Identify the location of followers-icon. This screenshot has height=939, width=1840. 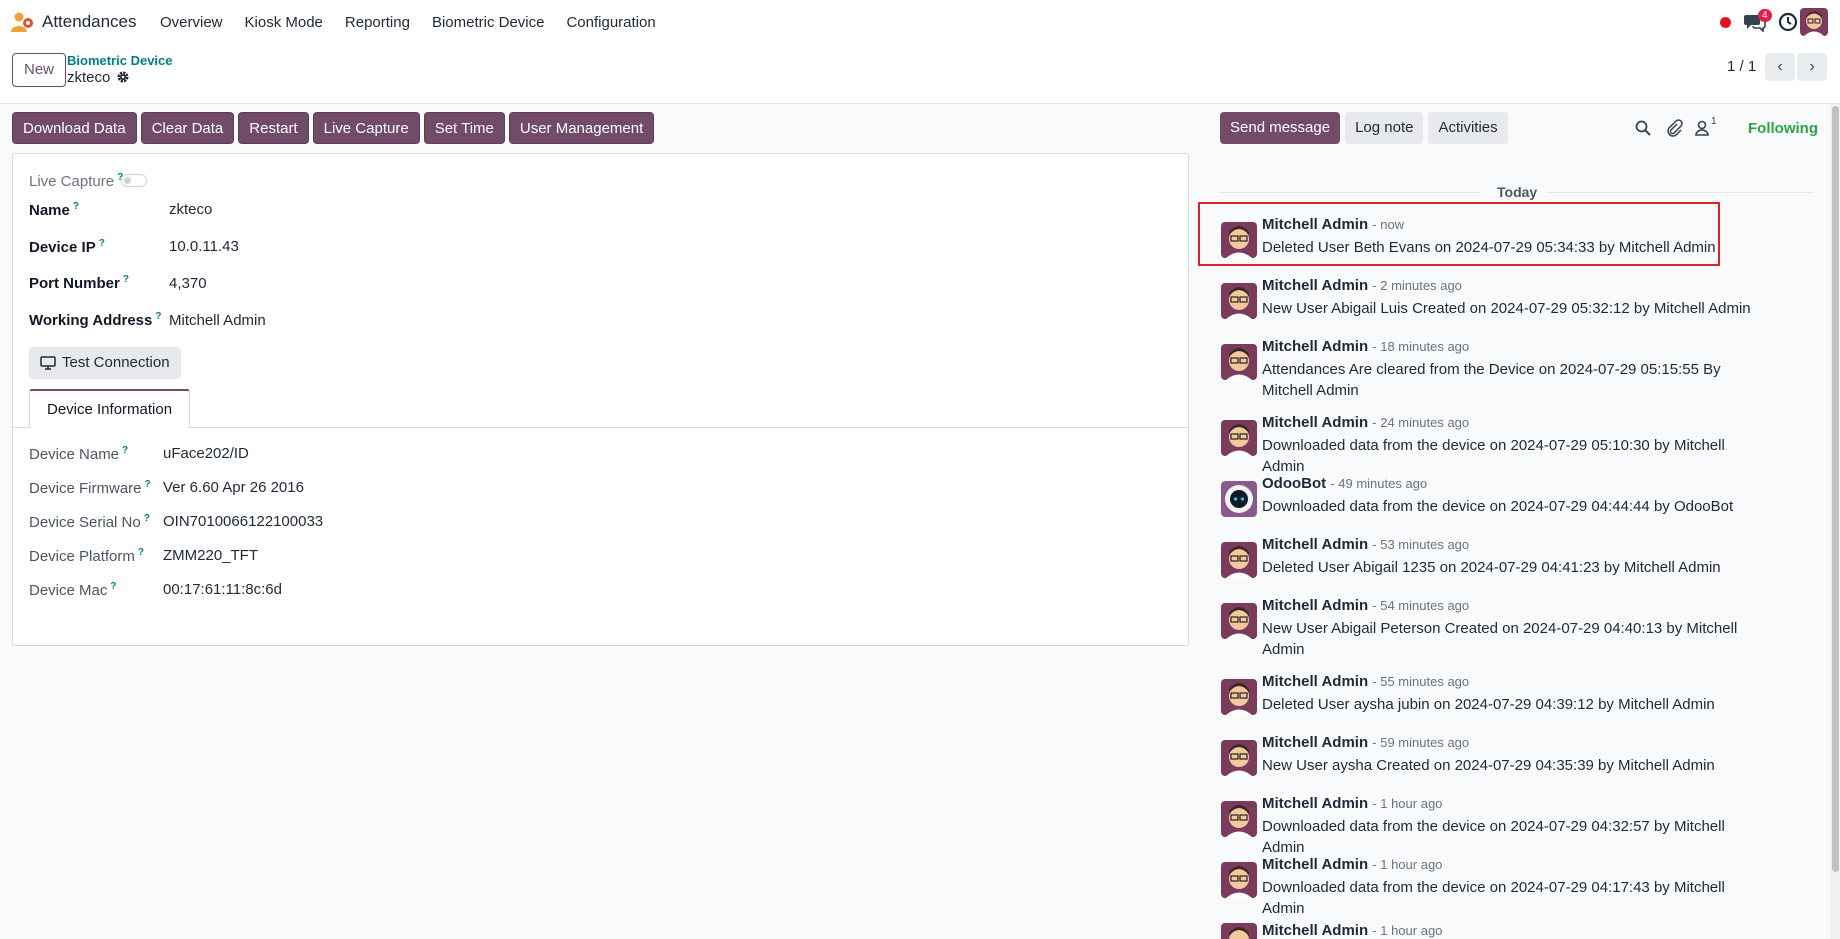
(1702, 128).